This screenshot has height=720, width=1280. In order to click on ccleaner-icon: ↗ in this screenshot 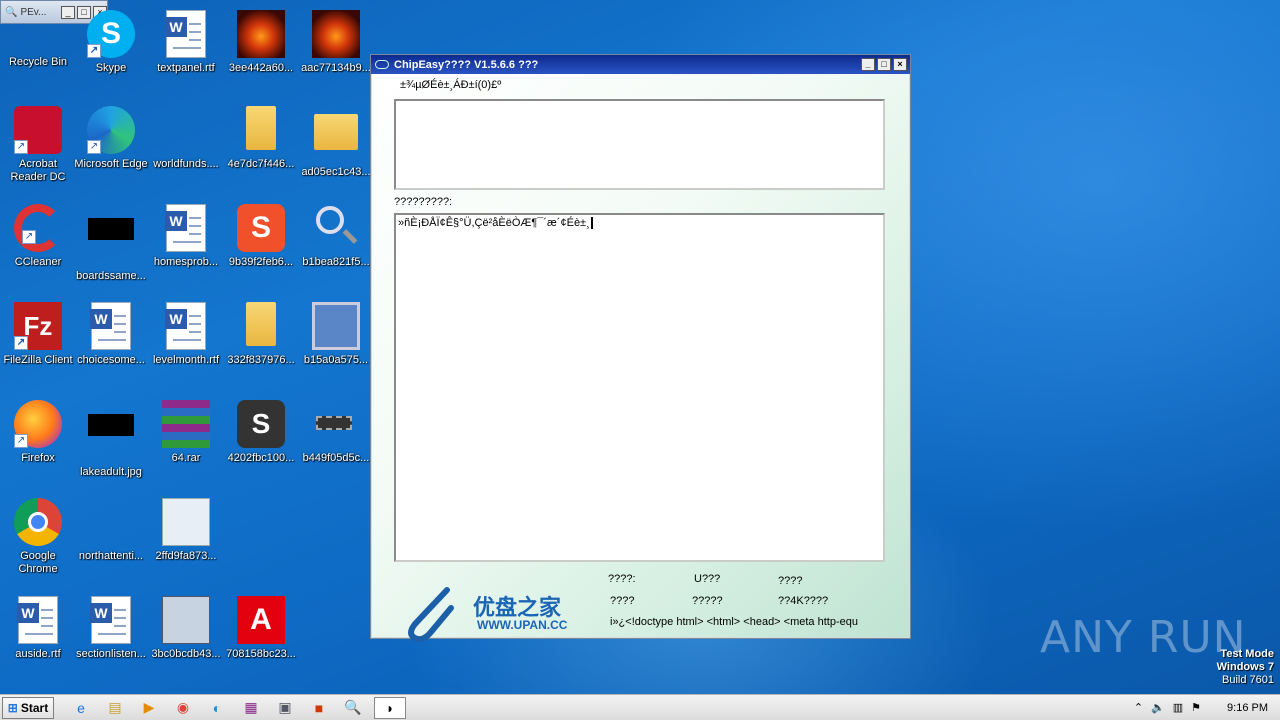, I will do `click(38, 228)`.